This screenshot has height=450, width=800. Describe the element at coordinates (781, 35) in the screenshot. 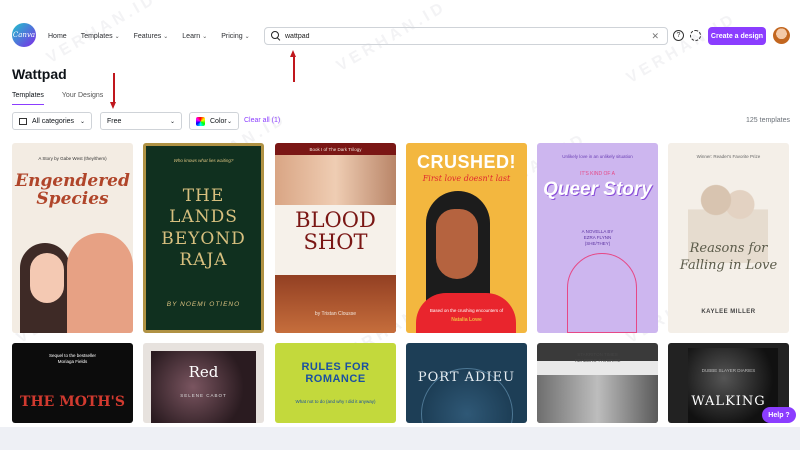

I see `avatar` at that location.